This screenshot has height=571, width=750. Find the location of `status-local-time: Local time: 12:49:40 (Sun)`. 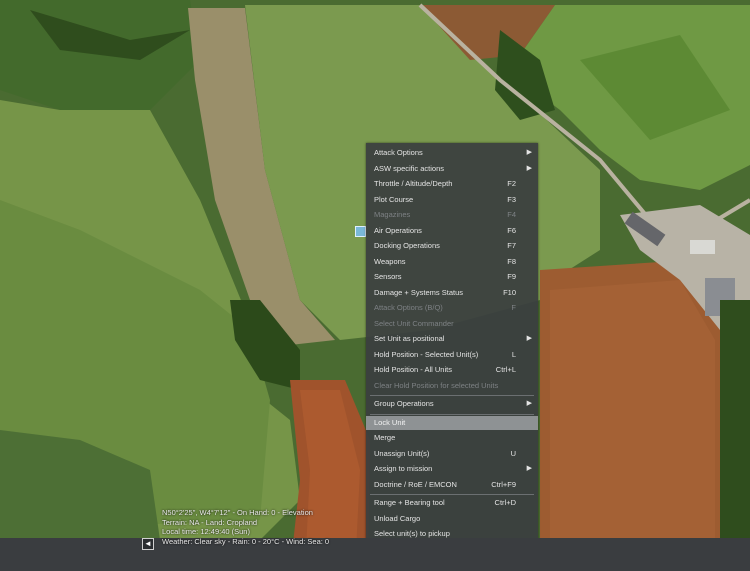

status-local-time: Local time: 12:49:40 (Sun) is located at coordinates (206, 531).